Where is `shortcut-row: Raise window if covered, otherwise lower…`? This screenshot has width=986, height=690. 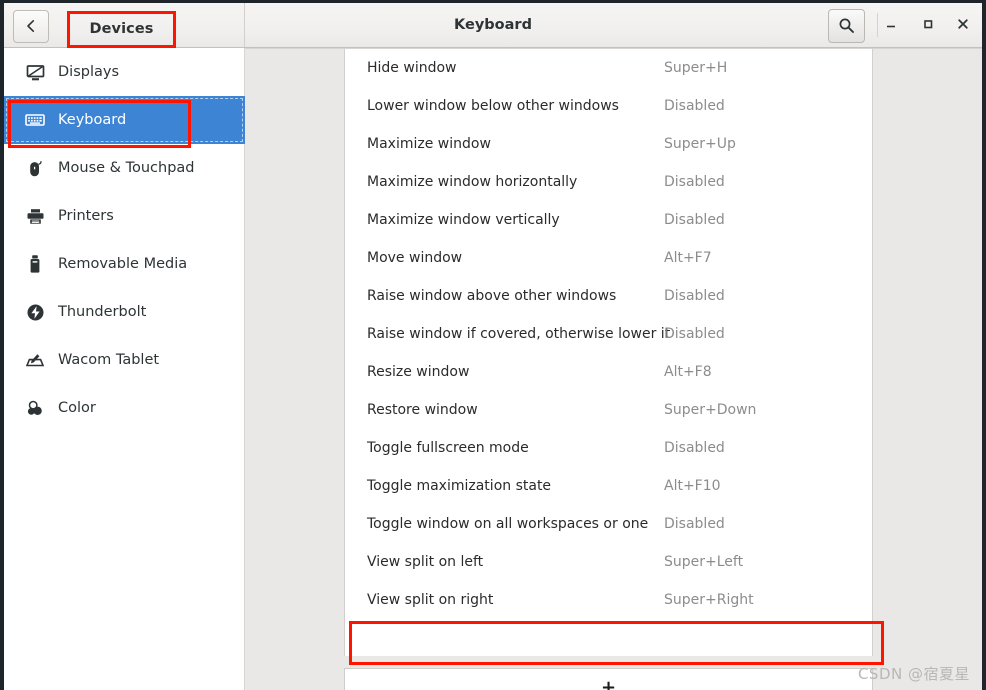 shortcut-row: Raise window if covered, otherwise lower… is located at coordinates (608, 334).